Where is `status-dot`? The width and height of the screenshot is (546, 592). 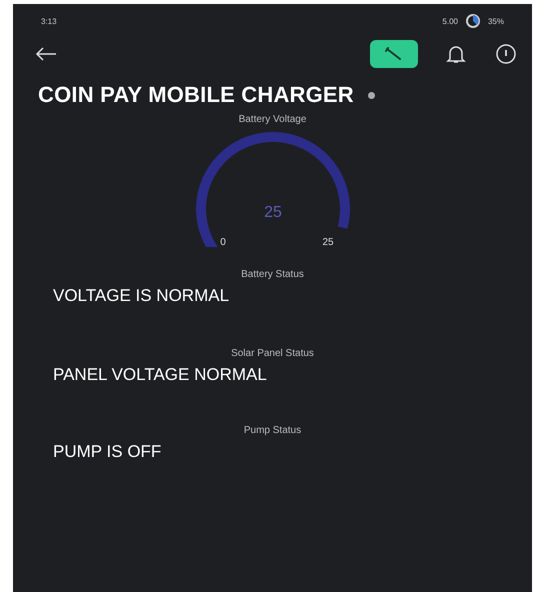
status-dot is located at coordinates (371, 95).